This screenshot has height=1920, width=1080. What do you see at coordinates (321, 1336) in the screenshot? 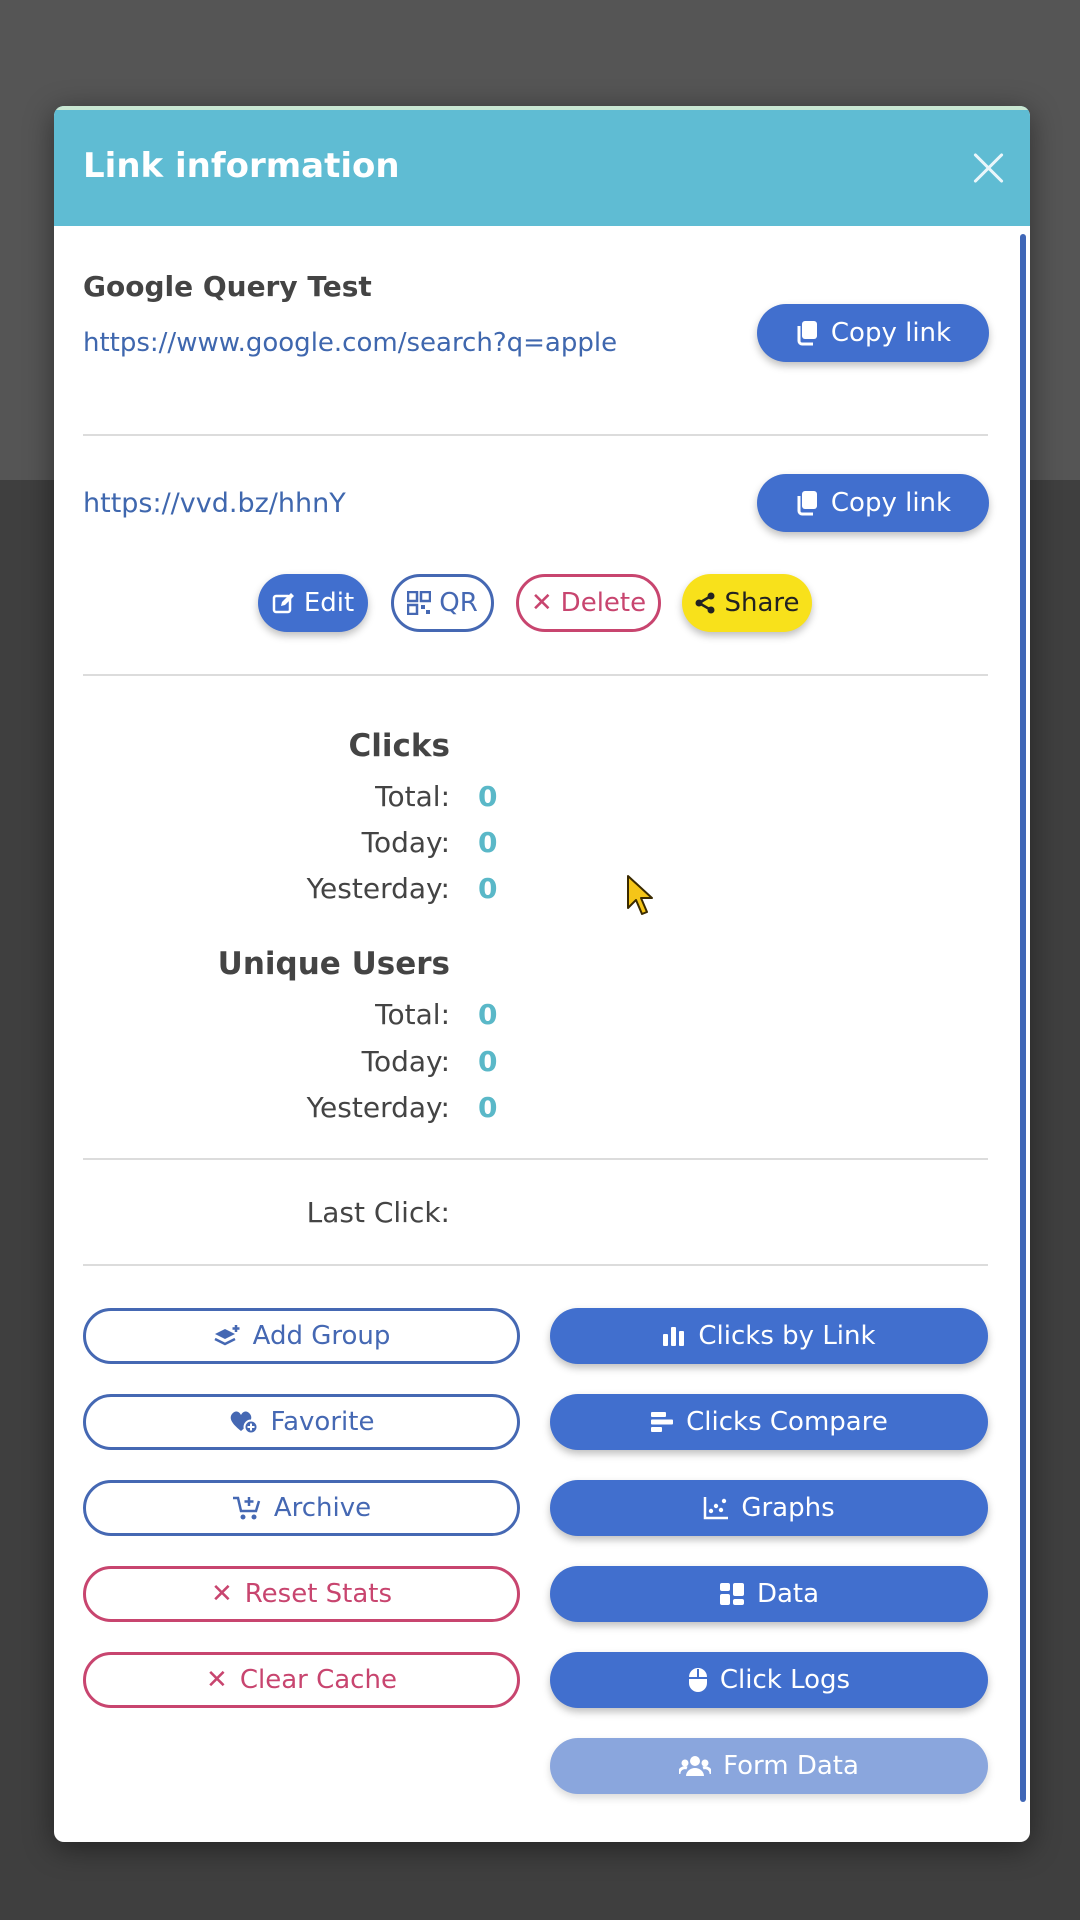
I see `add-group-label: Add Group` at bounding box center [321, 1336].